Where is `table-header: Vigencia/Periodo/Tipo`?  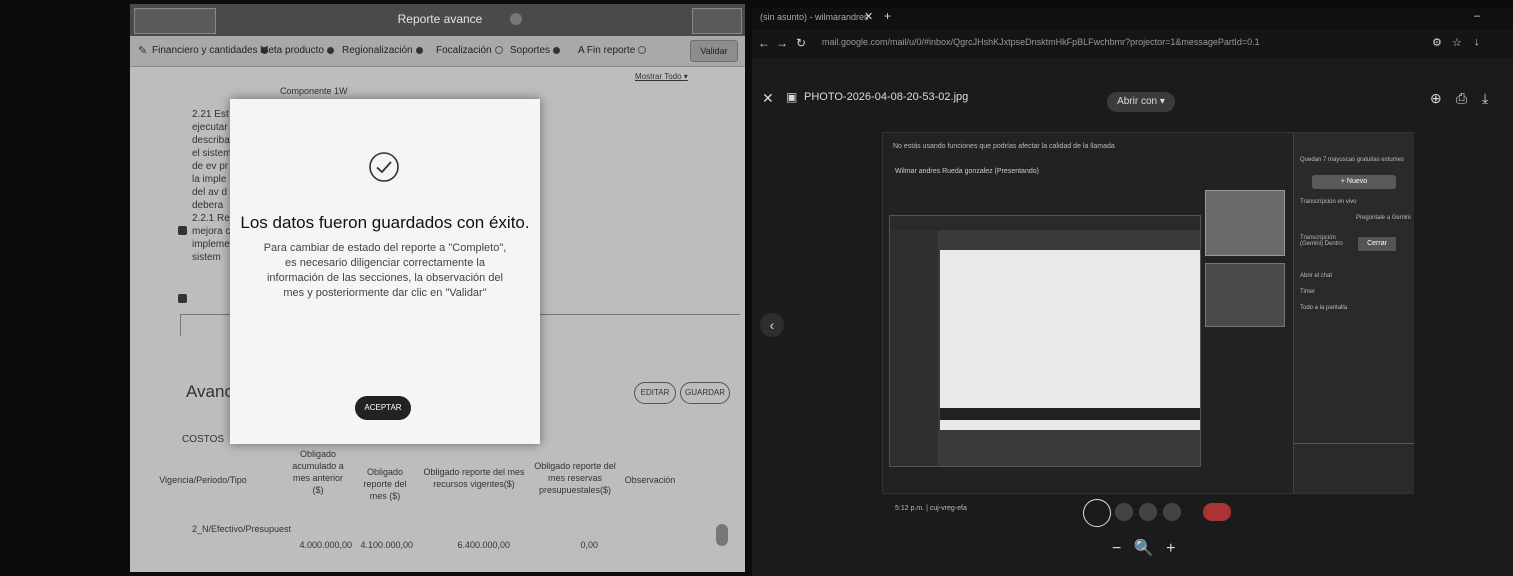
table-header: Vigencia/Periodo/Tipo is located at coordinates (203, 480).